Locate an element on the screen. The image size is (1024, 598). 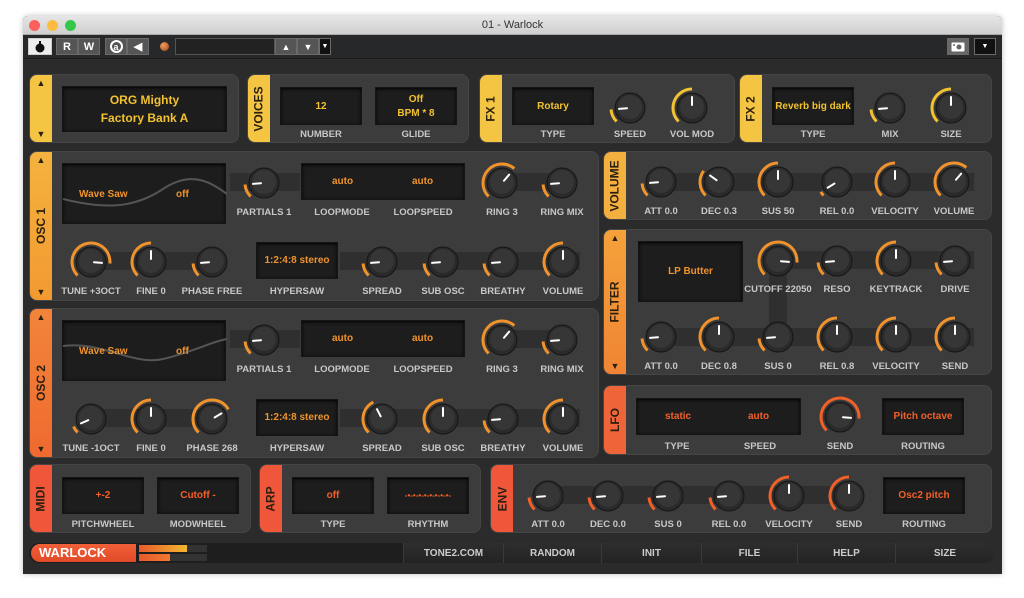
osc1-wave-display: Wave Saw off is located at coordinates (144, 193).